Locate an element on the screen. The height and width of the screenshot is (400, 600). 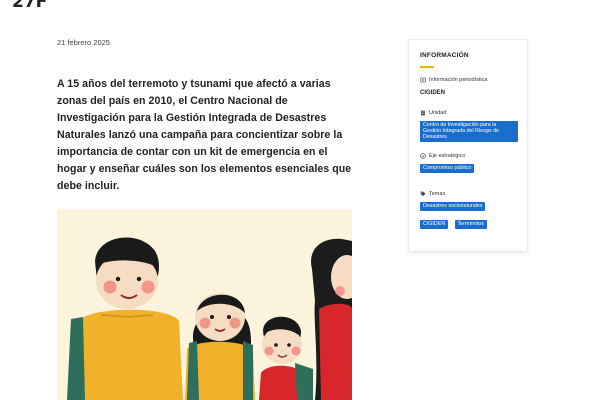
page-header-text: 27F is located at coordinates (30, 6).